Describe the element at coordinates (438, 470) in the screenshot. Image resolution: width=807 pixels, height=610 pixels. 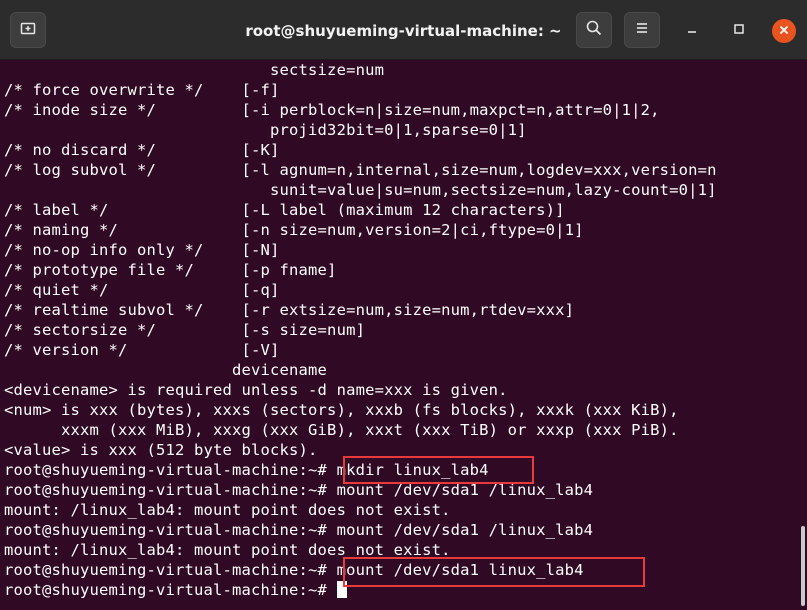
I see `highlight-box-mkdir` at that location.